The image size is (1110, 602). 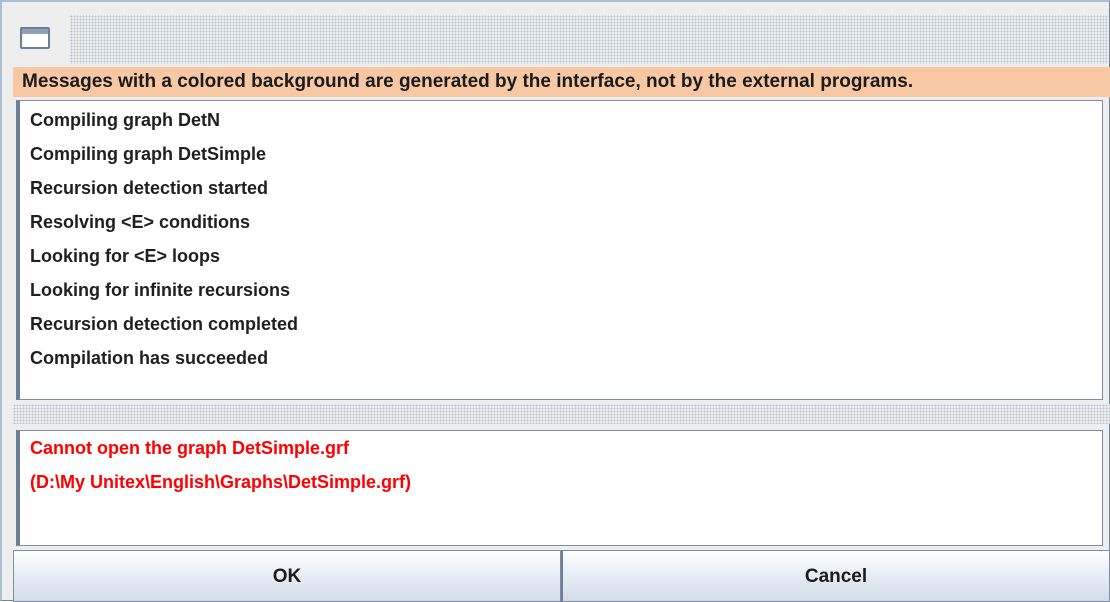 I want to click on log-line: Looking for <E> loops, so click(x=125, y=256).